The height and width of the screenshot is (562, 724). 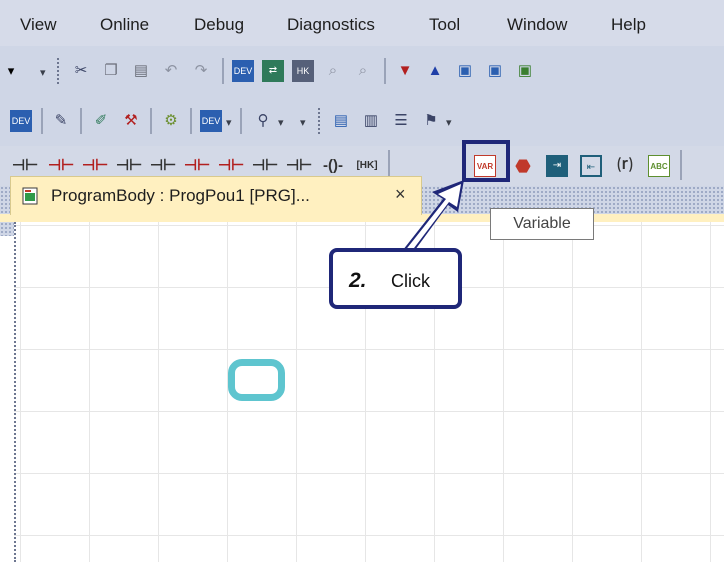 I want to click on toolbar-row-2: DEV ✎ ✐ ⚒ ⚙ DEV ▾ ⚲ ▾ ▾ ▤ ▥ ☰ ⚑ ▾, so click(x=362, y=121).